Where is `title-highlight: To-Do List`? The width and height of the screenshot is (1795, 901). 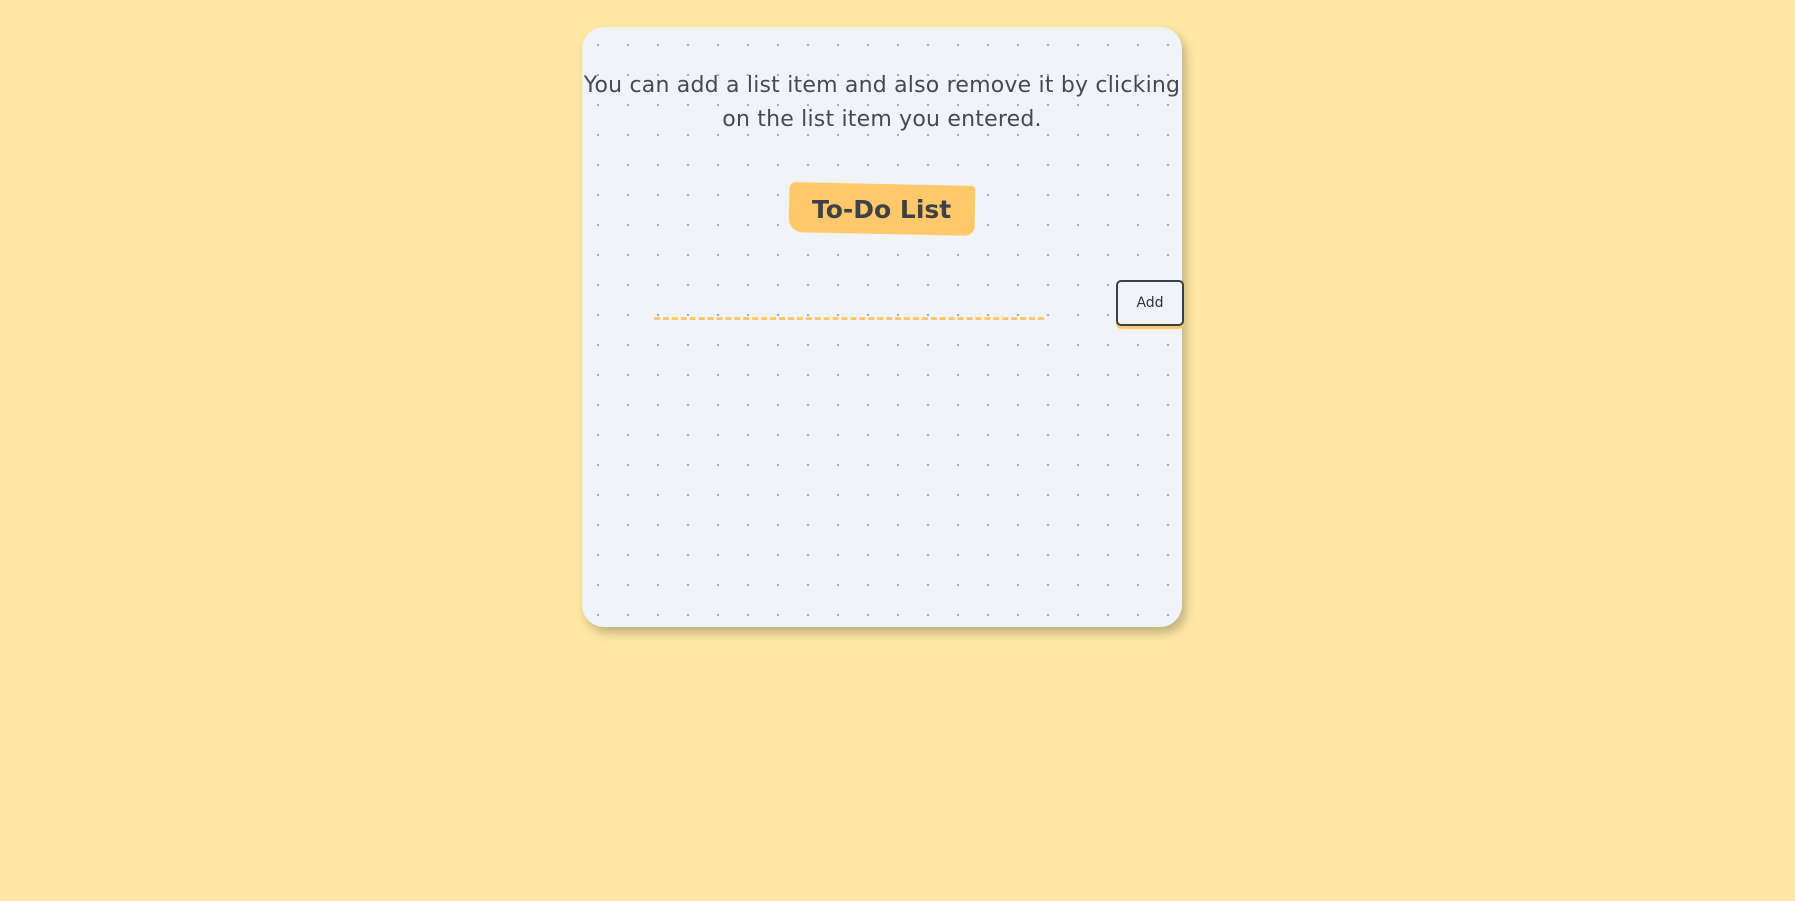 title-highlight: To-Do List is located at coordinates (882, 209).